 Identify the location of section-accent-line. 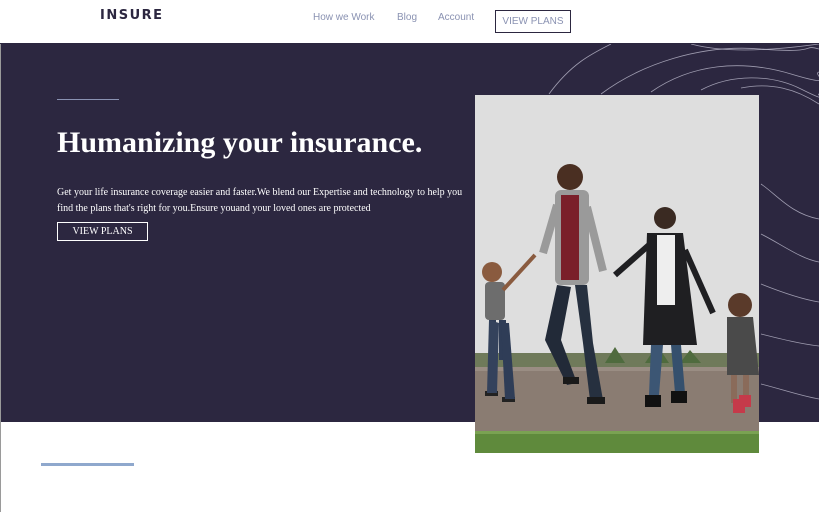
(87, 464).